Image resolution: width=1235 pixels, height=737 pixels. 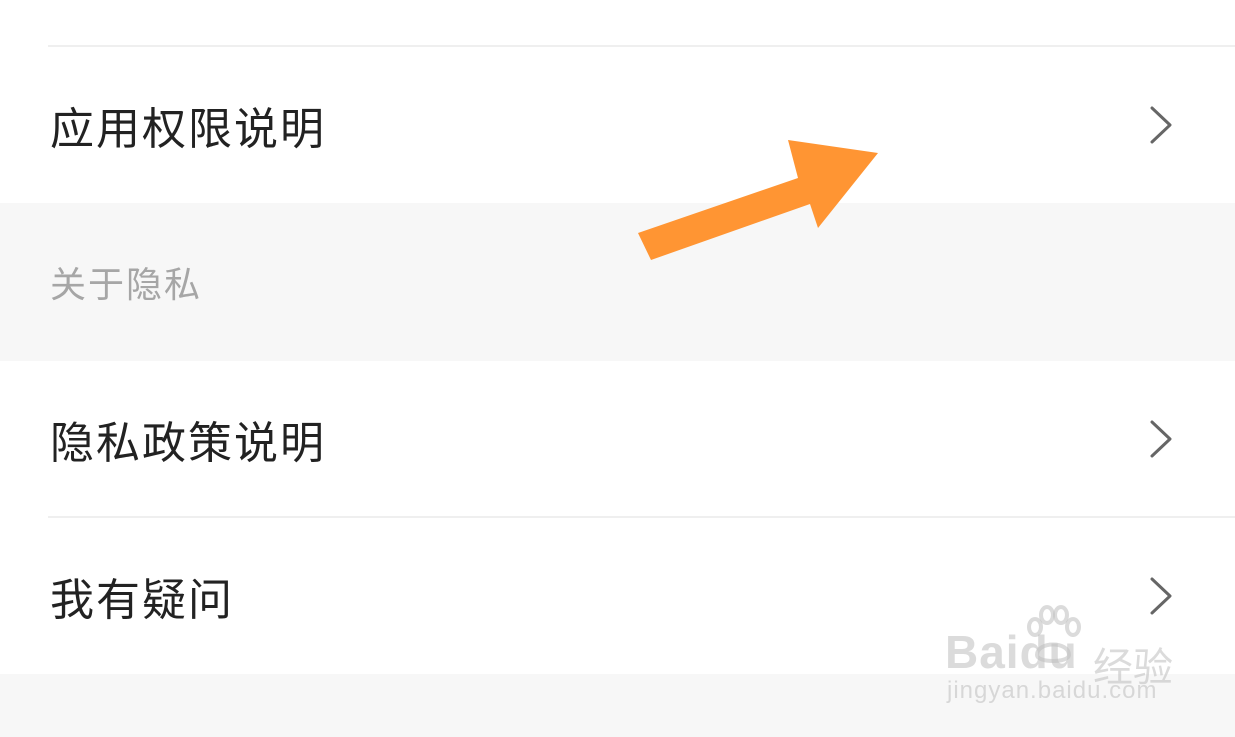 I want to click on row-label: 隐私政策说明, so click(x=188, y=443).